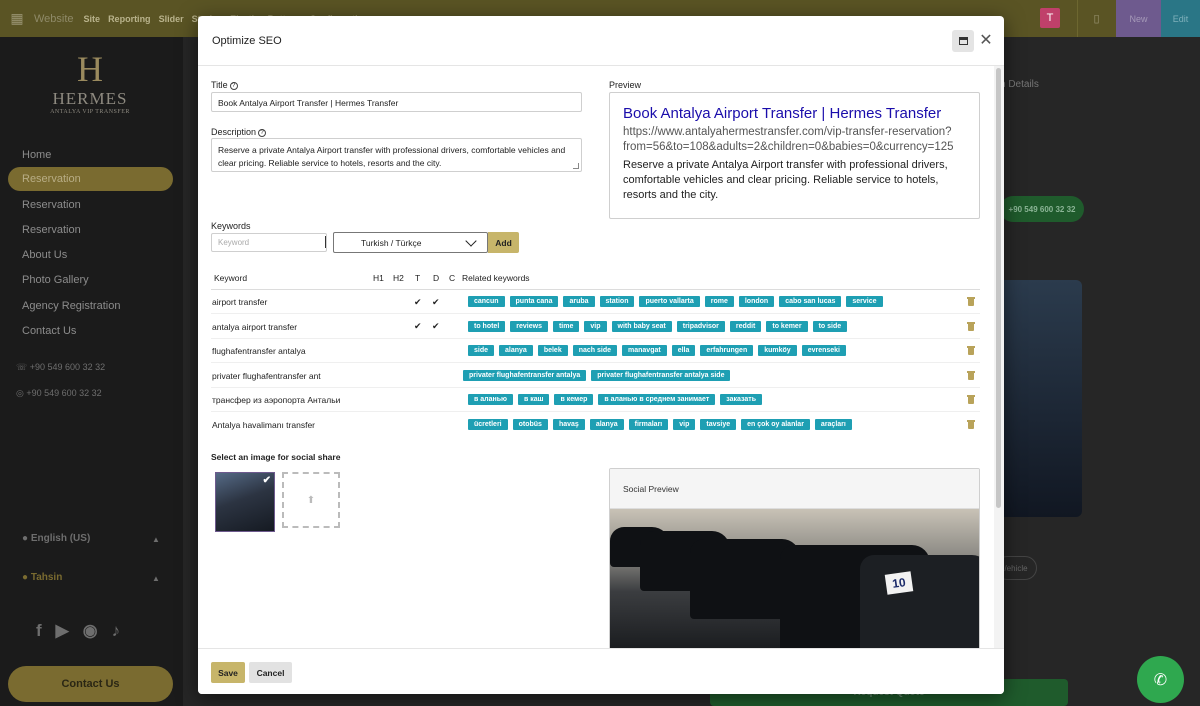 The image size is (1200, 706). What do you see at coordinates (259, 351) in the screenshot?
I see `keyword-name: flughafentransfer antalya` at bounding box center [259, 351].